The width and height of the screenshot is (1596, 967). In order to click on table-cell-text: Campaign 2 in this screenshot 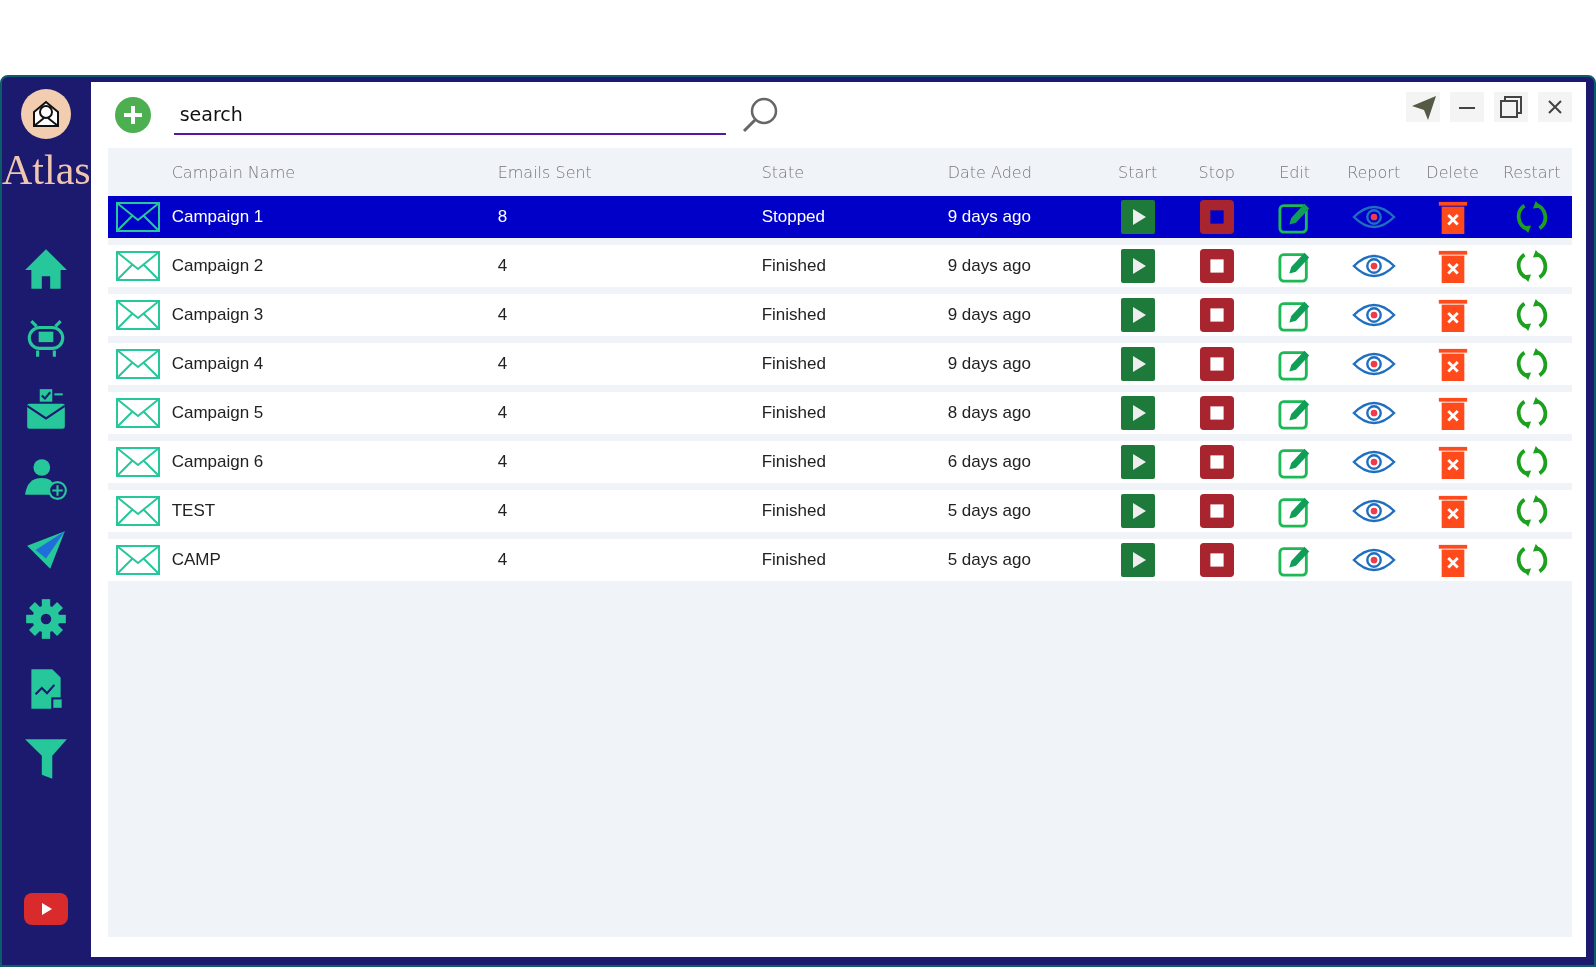, I will do `click(218, 266)`.